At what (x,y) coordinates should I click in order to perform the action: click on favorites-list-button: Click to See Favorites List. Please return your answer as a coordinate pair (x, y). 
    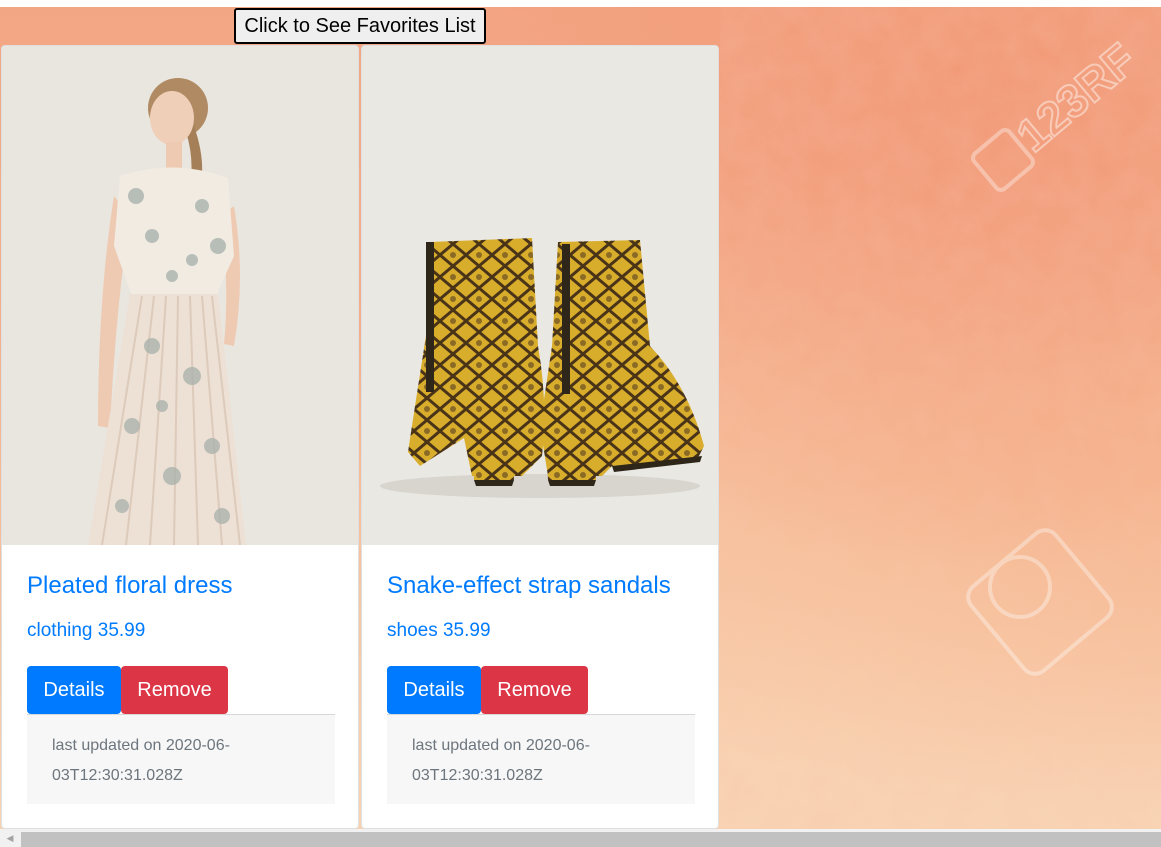
    Looking at the image, I should click on (360, 26).